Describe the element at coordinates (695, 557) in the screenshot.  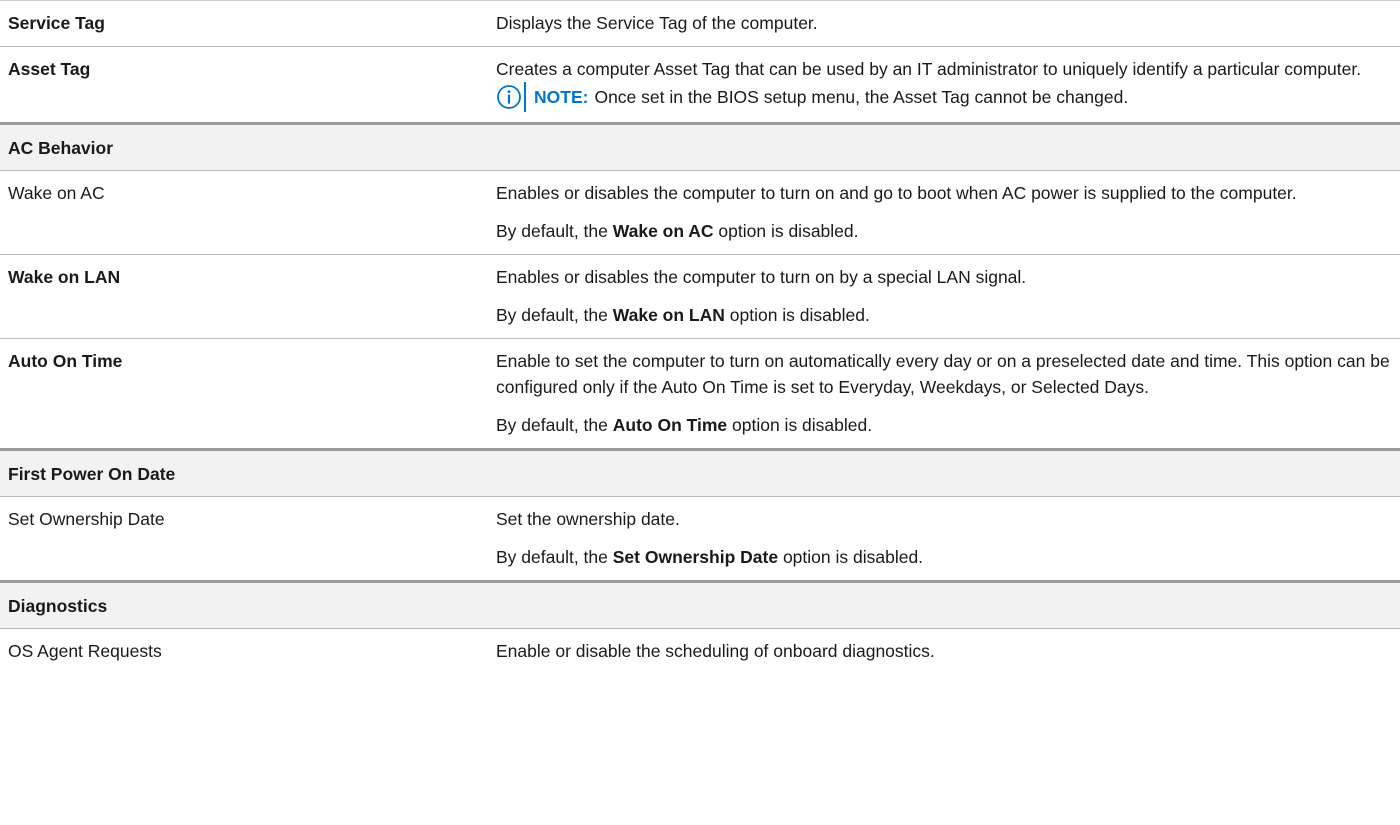
I see `default-option-name: Set Ownership Date` at that location.